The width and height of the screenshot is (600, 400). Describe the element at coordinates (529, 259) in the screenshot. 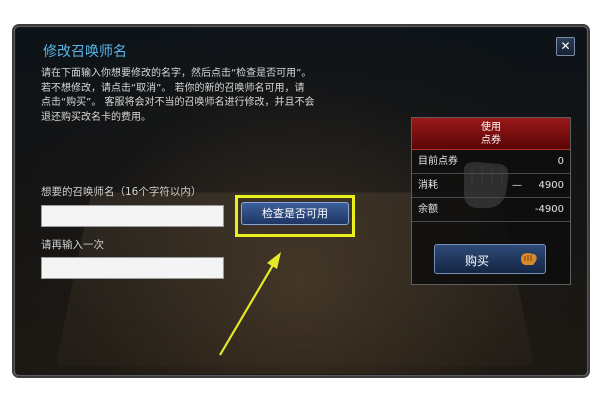

I see `riot-points-icon` at that location.